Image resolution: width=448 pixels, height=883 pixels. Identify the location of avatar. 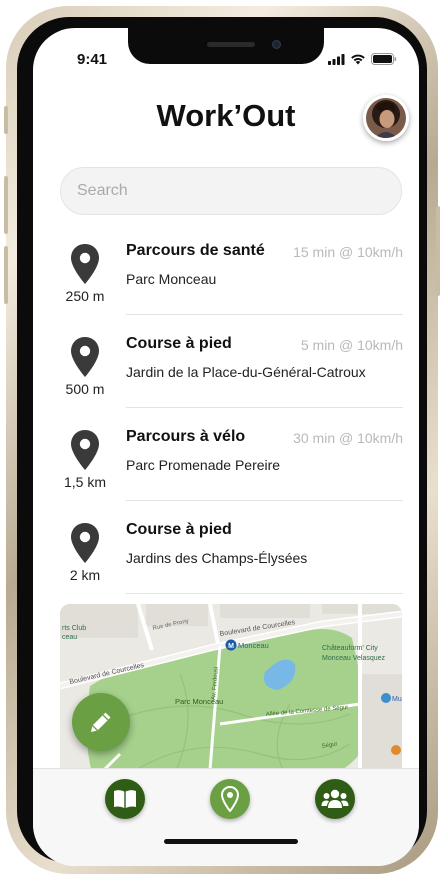
(386, 118).